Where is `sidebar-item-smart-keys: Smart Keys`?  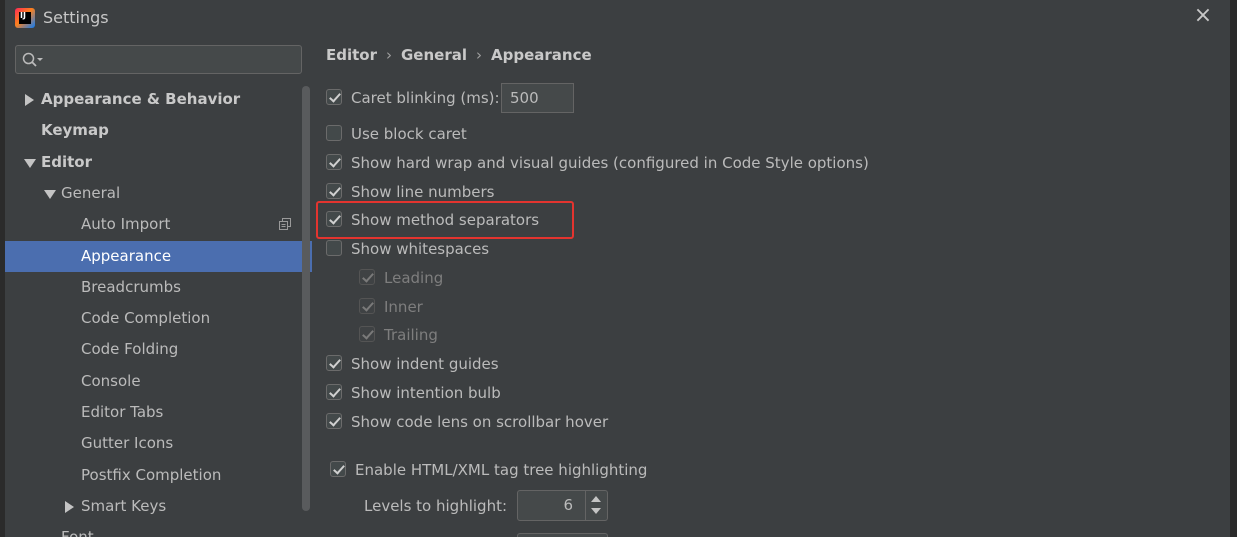
sidebar-item-smart-keys: Smart Keys is located at coordinates (158, 506).